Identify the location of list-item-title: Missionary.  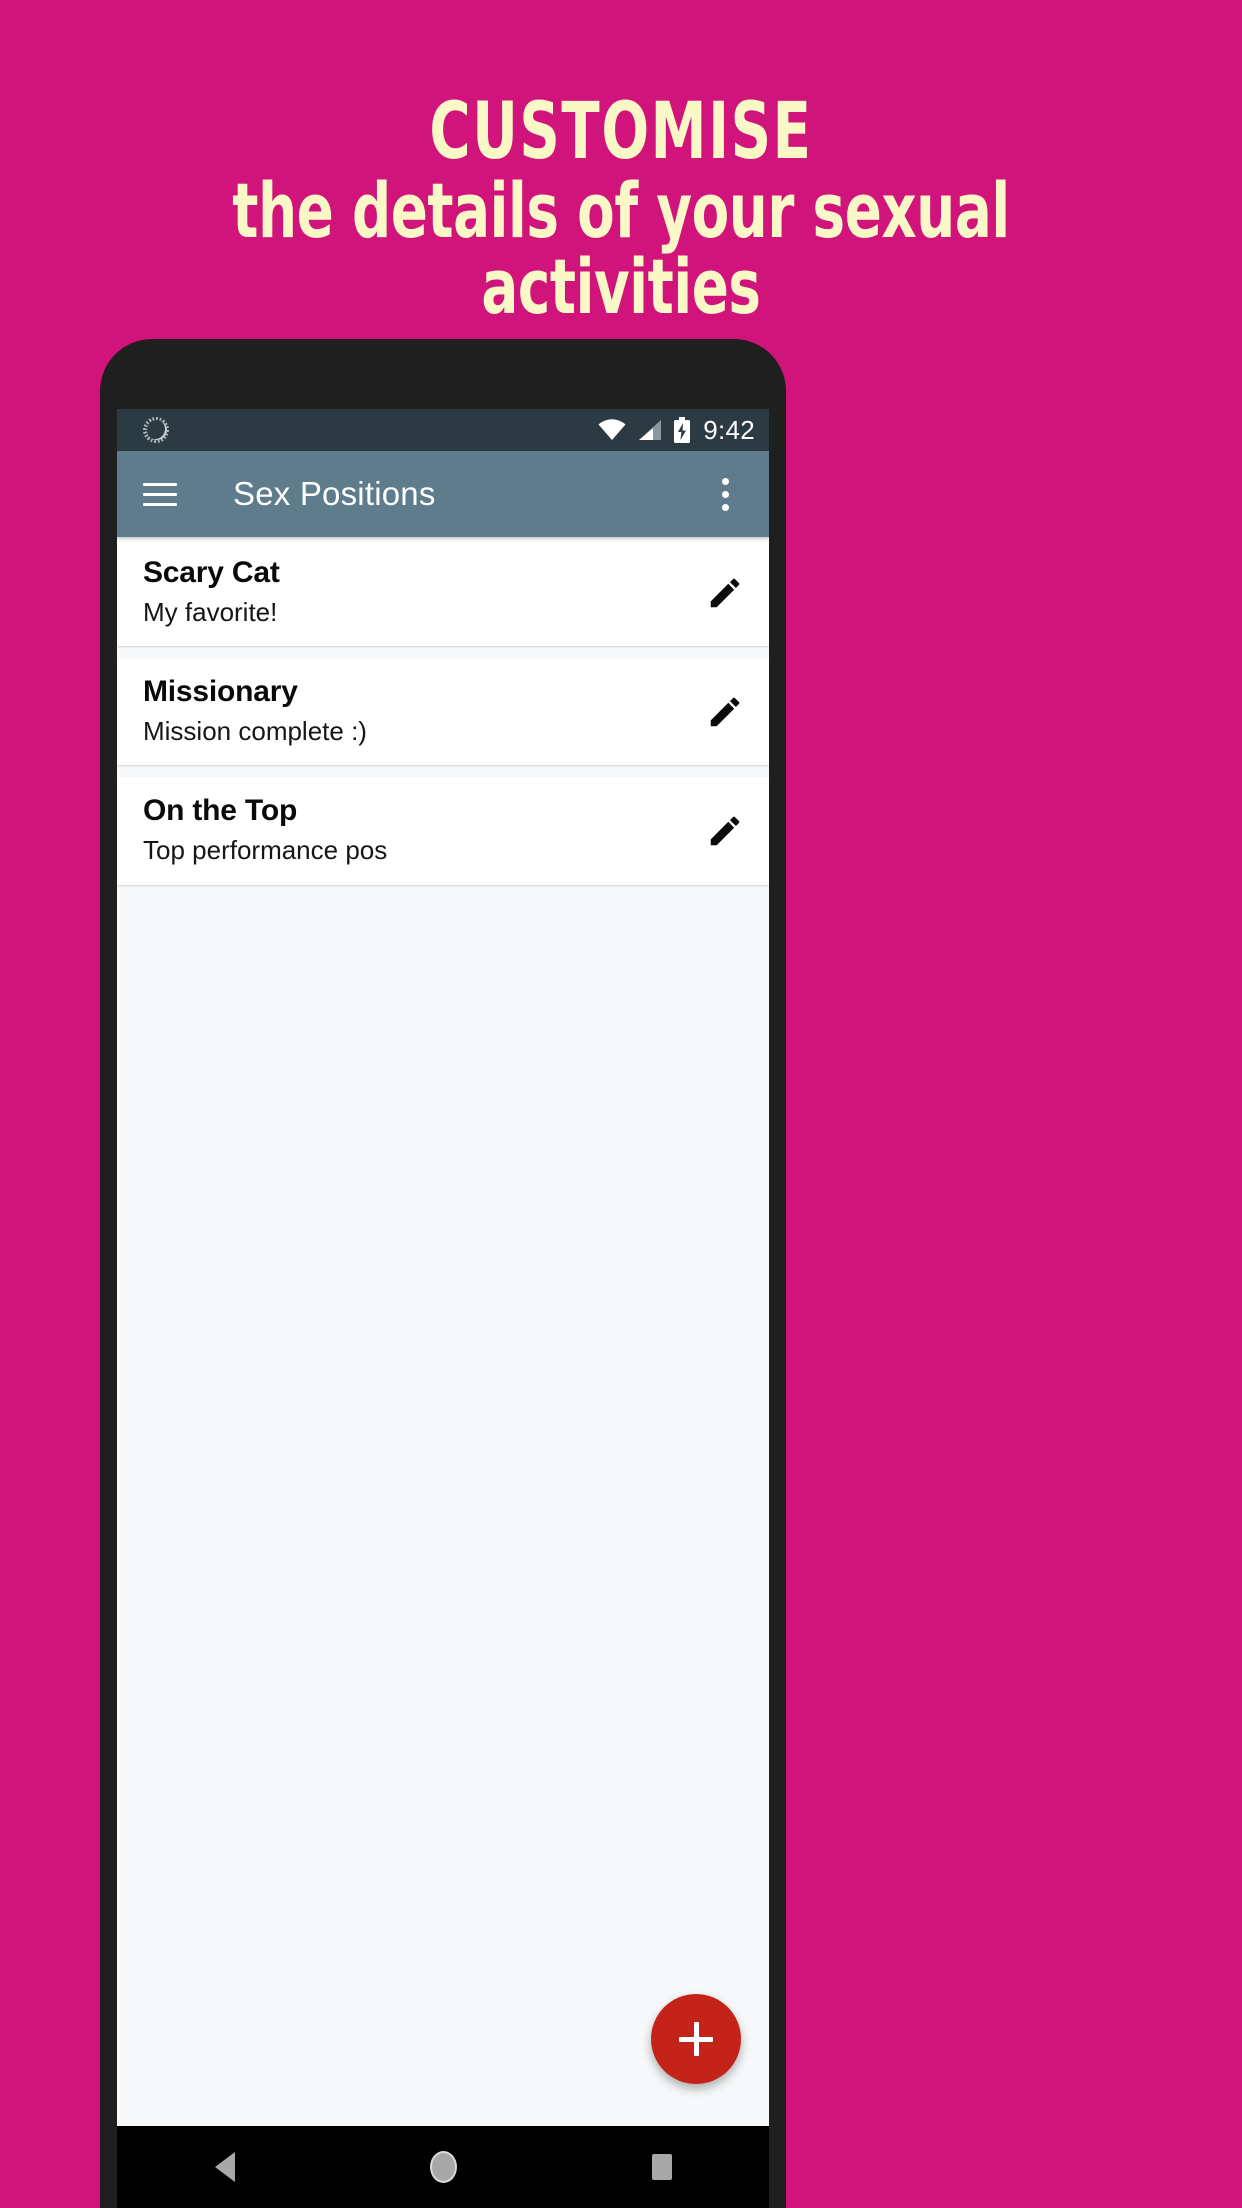
(220, 692).